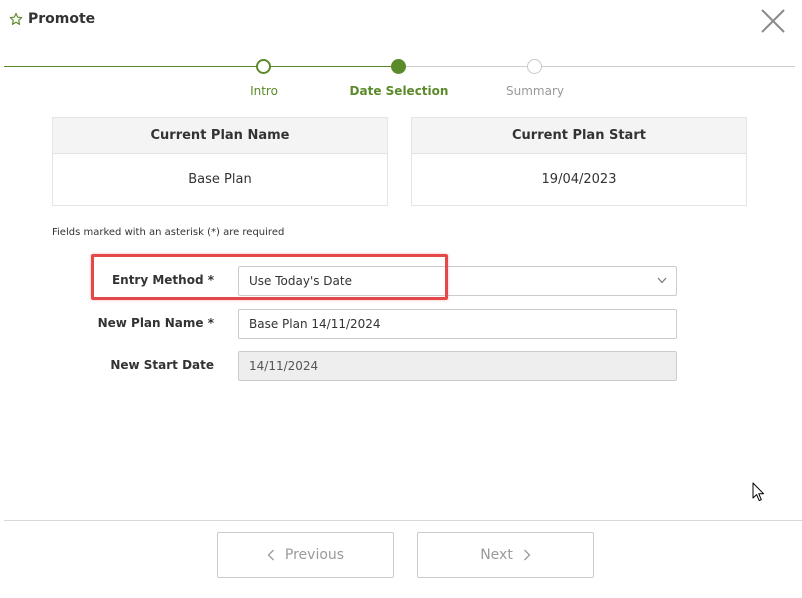  What do you see at coordinates (401, 22) in the screenshot?
I see `dialog-header: Promote` at bounding box center [401, 22].